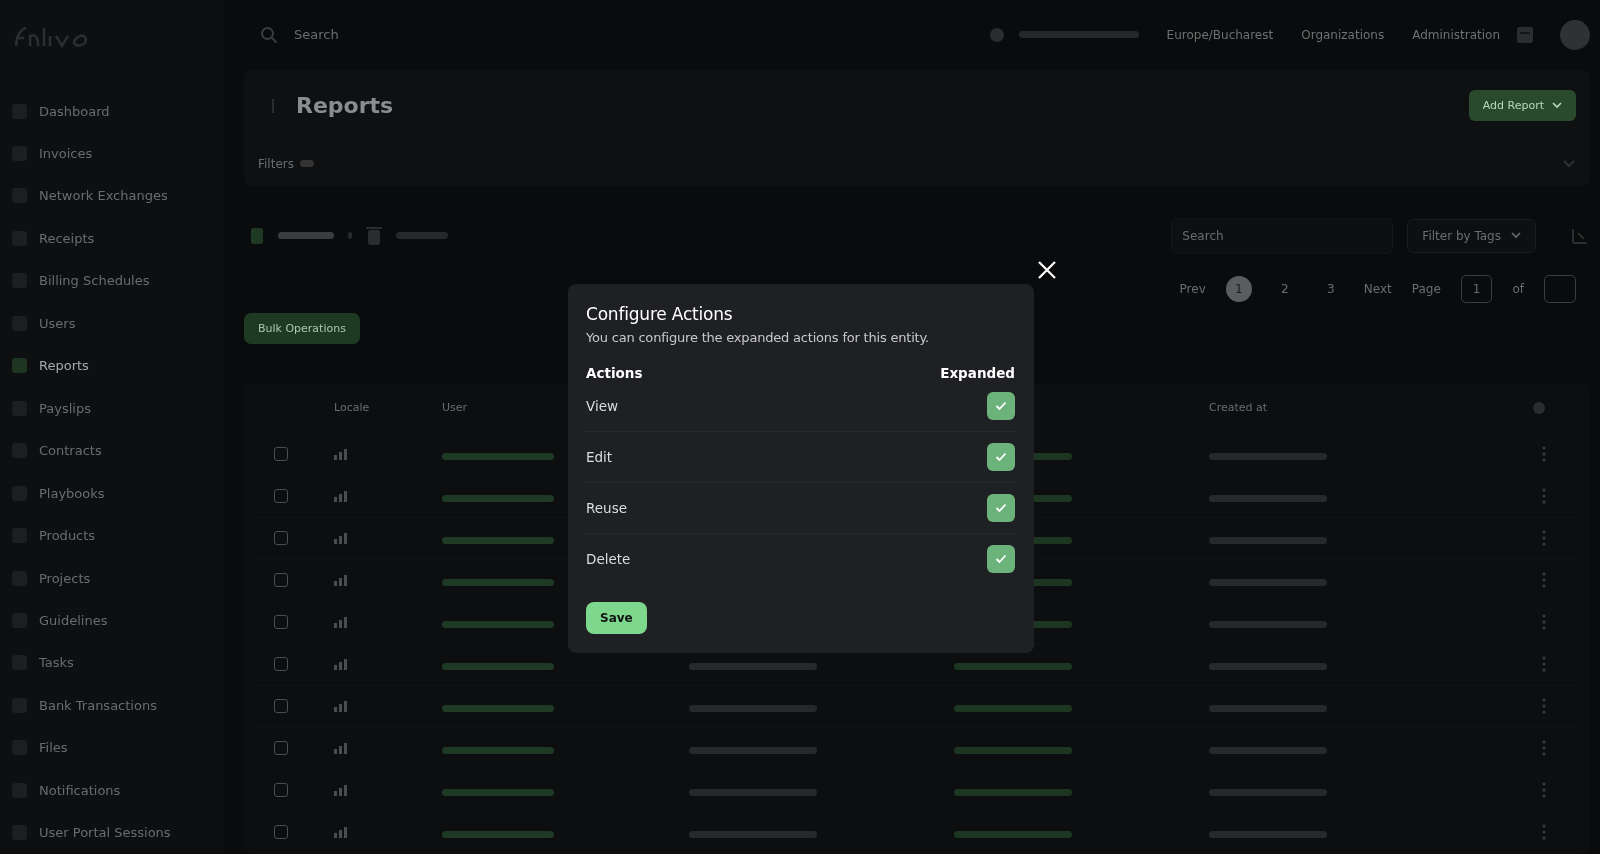 Image resolution: width=1600 pixels, height=854 pixels. Describe the element at coordinates (1192, 289) in the screenshot. I see `prev-link: Prev` at that location.